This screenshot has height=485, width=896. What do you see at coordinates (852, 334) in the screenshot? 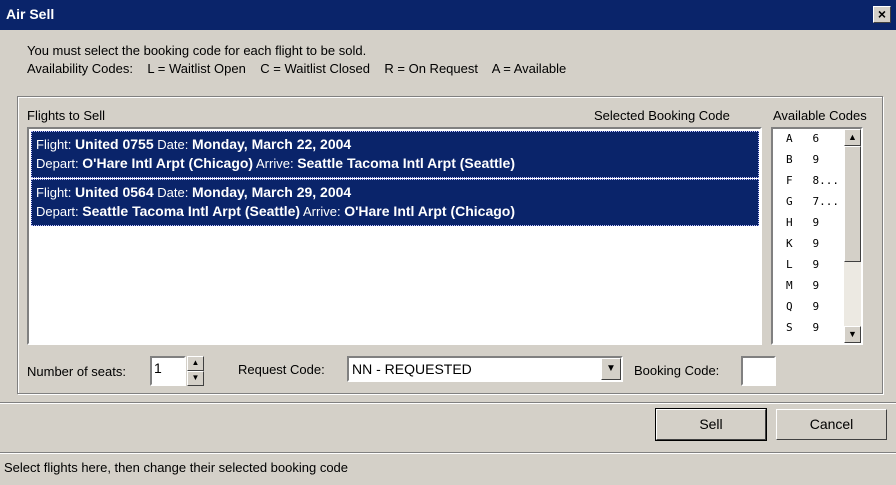
I see `scroll-down-icon: ▼` at bounding box center [852, 334].